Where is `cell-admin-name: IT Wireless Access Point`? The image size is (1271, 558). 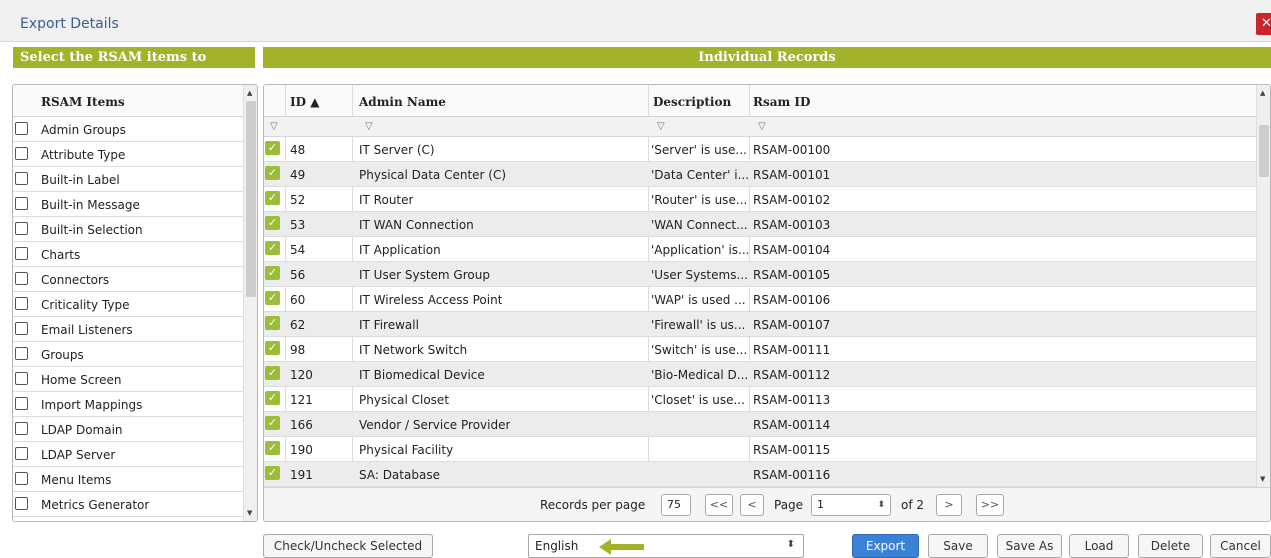
cell-admin-name: IT Wireless Access Point is located at coordinates (431, 300).